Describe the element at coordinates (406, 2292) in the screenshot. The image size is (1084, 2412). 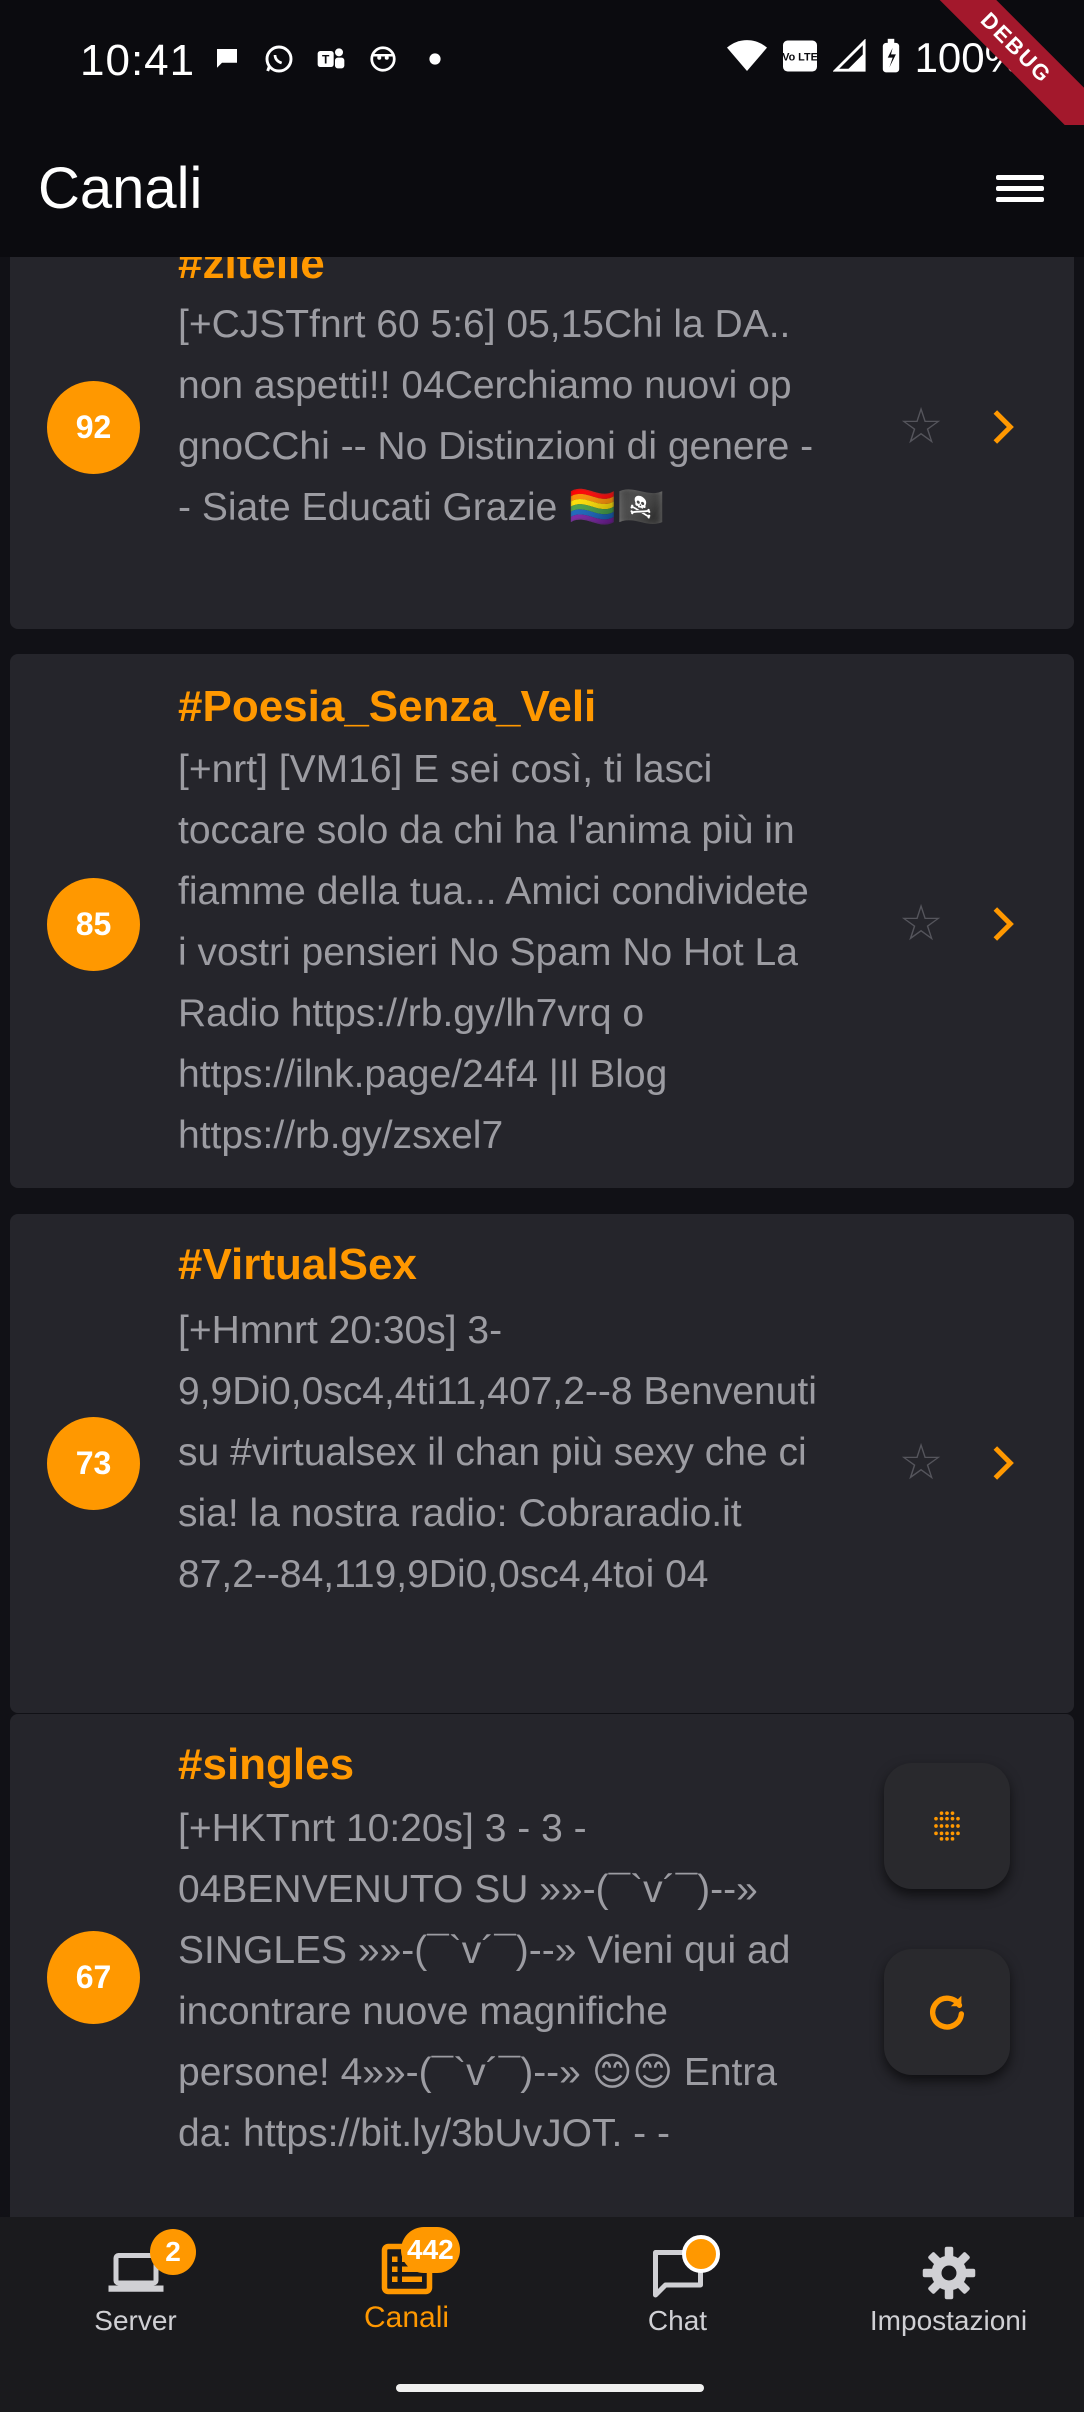
I see `nav-item-canali: 442 Canali` at that location.